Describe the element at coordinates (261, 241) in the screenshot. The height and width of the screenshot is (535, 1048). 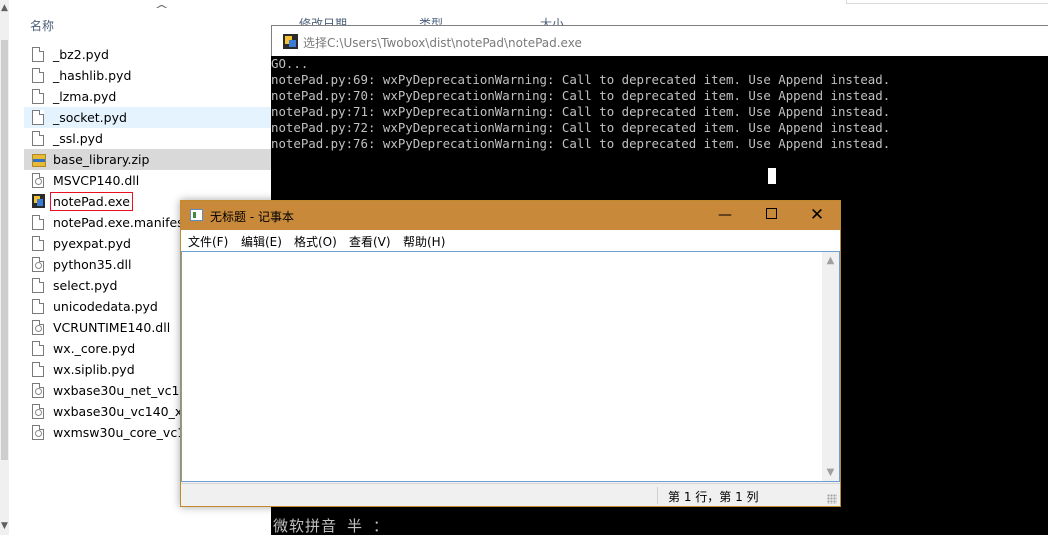
I see `menu-edit: 编辑(E)` at that location.